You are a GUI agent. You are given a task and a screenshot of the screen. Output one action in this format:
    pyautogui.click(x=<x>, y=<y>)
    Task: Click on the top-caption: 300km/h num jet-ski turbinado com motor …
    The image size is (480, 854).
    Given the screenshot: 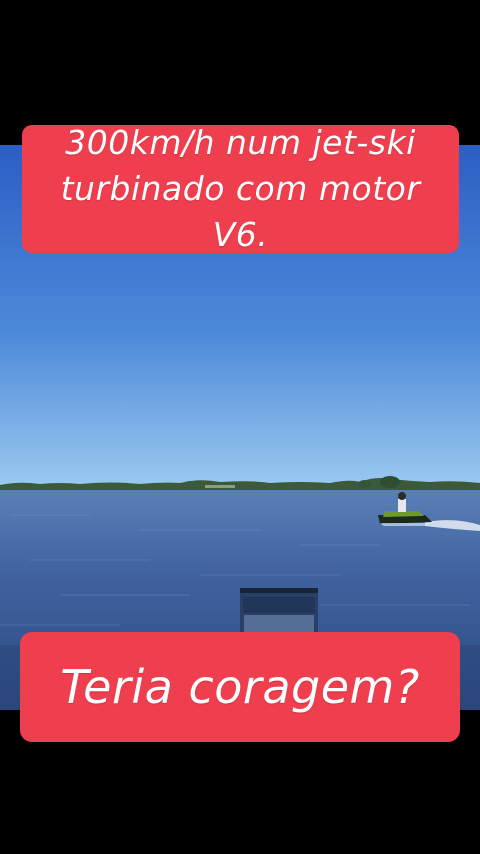 What is the action you would take?
    pyautogui.click(x=240, y=188)
    